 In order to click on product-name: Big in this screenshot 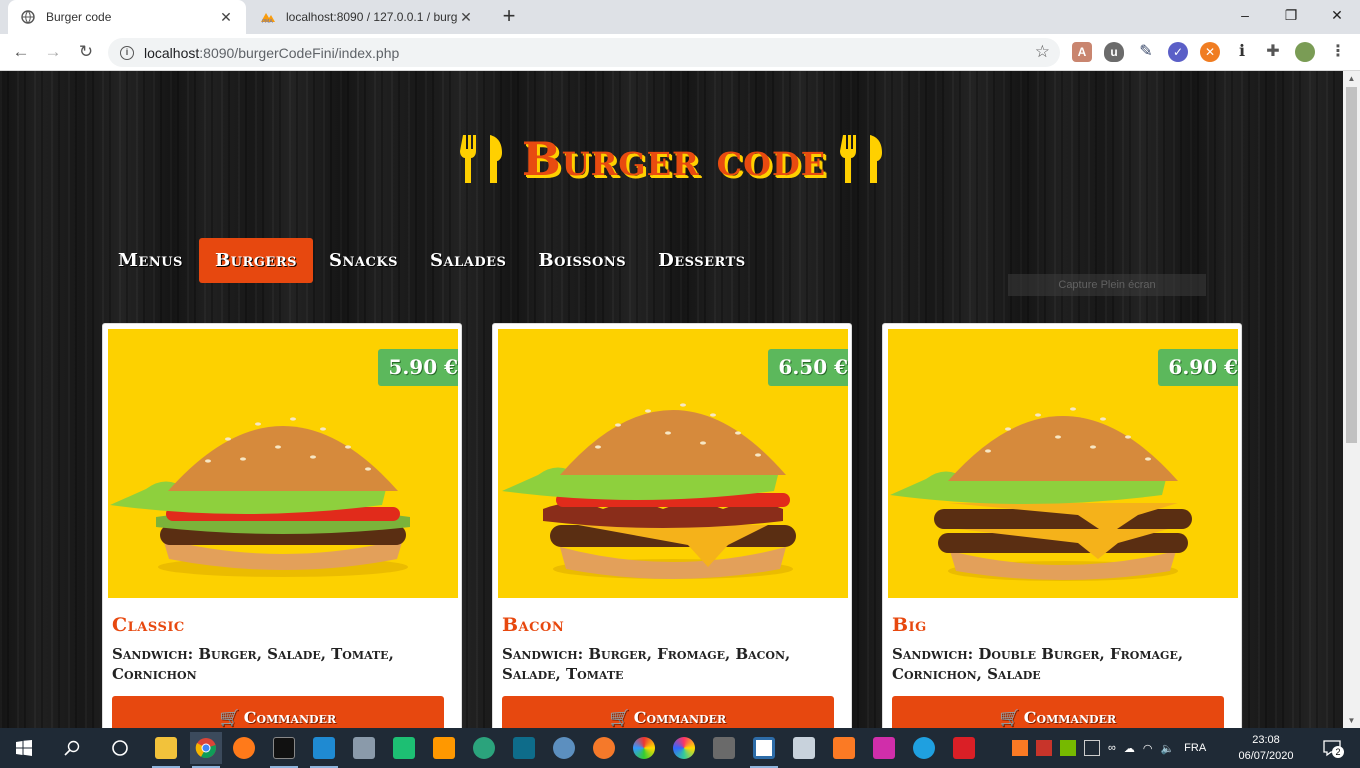, I will do `click(909, 625)`.